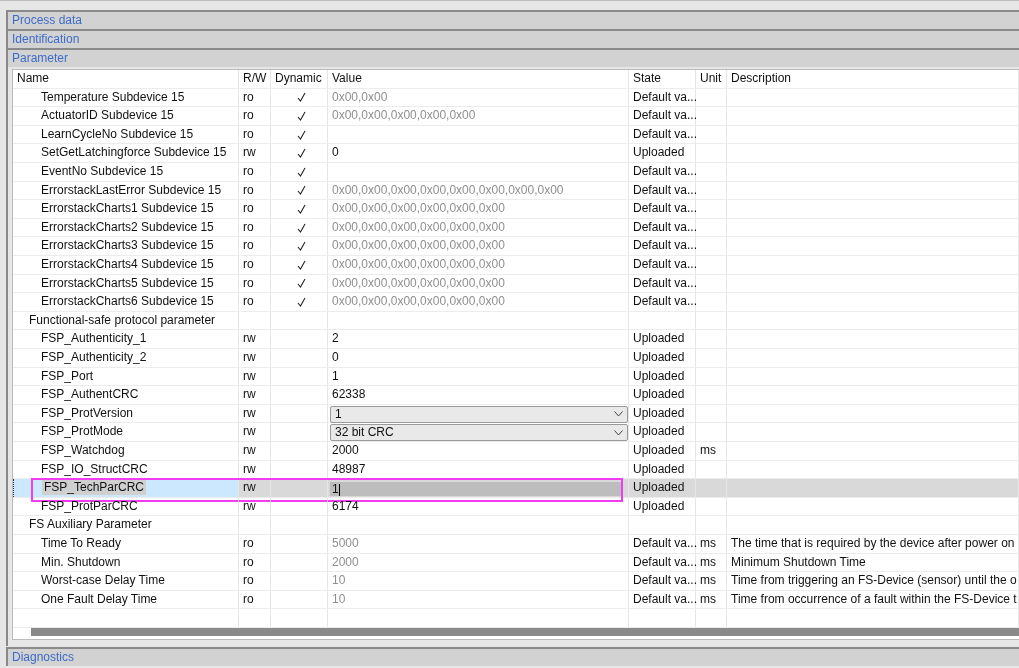 This screenshot has width=1019, height=668. I want to click on value-cell: 0, so click(478, 357).